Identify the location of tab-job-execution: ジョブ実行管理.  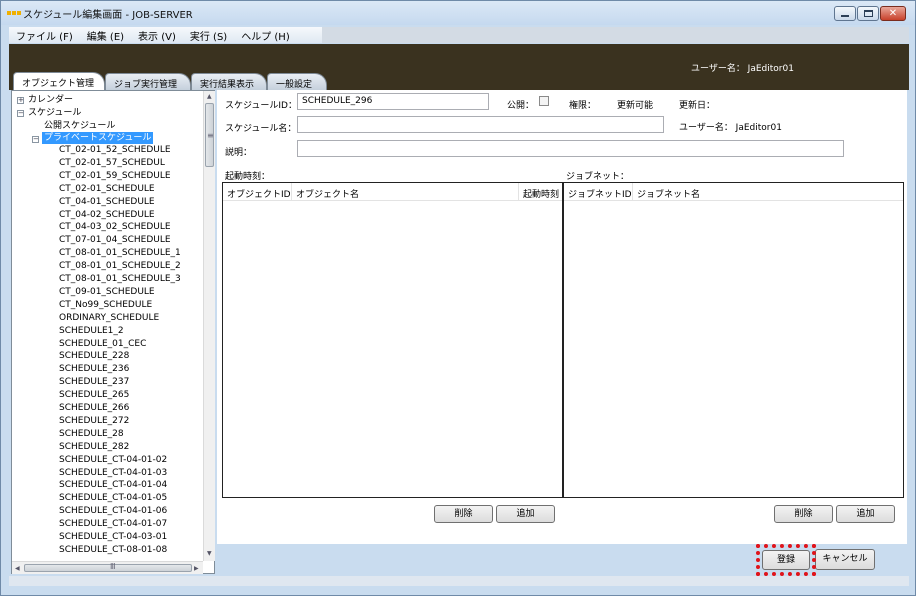
(148, 81).